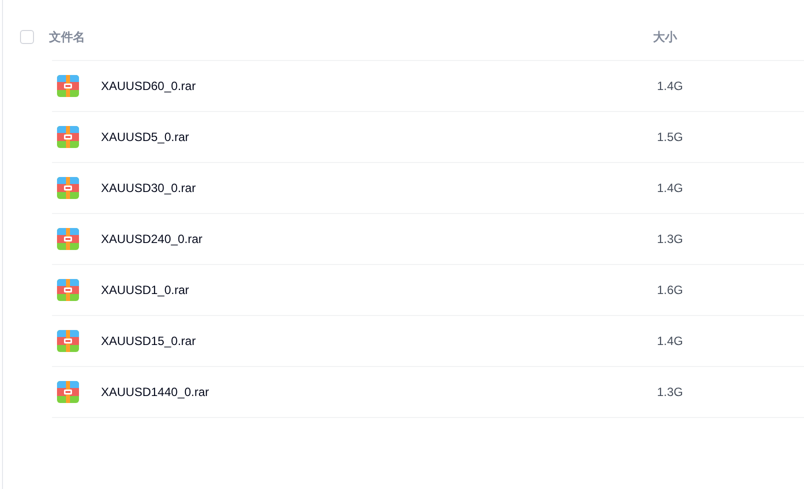 This screenshot has width=804, height=489. What do you see at coordinates (27, 37) in the screenshot?
I see `select-all-checkbox` at bounding box center [27, 37].